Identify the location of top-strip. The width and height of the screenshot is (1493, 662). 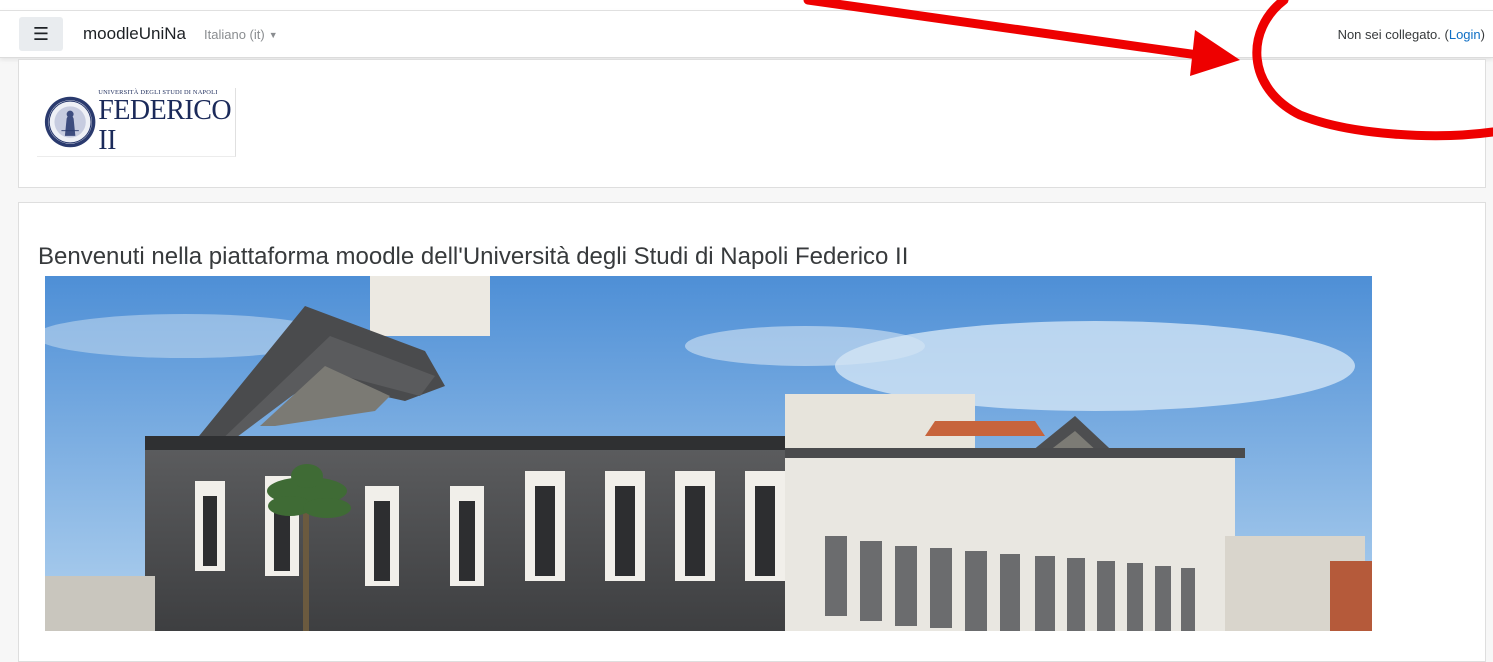
(746, 5).